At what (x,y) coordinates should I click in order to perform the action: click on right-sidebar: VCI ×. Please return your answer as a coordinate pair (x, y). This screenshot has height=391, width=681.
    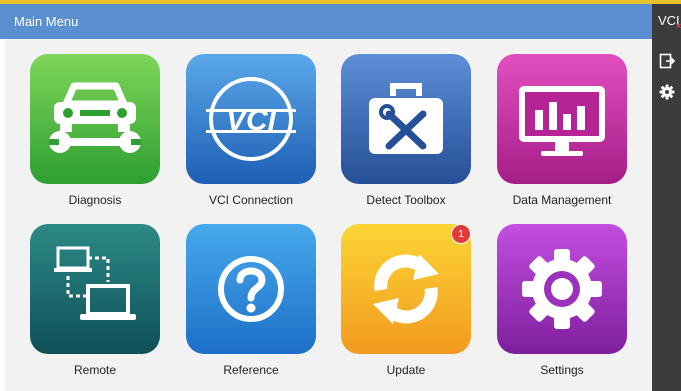
    Looking at the image, I should click on (666, 197).